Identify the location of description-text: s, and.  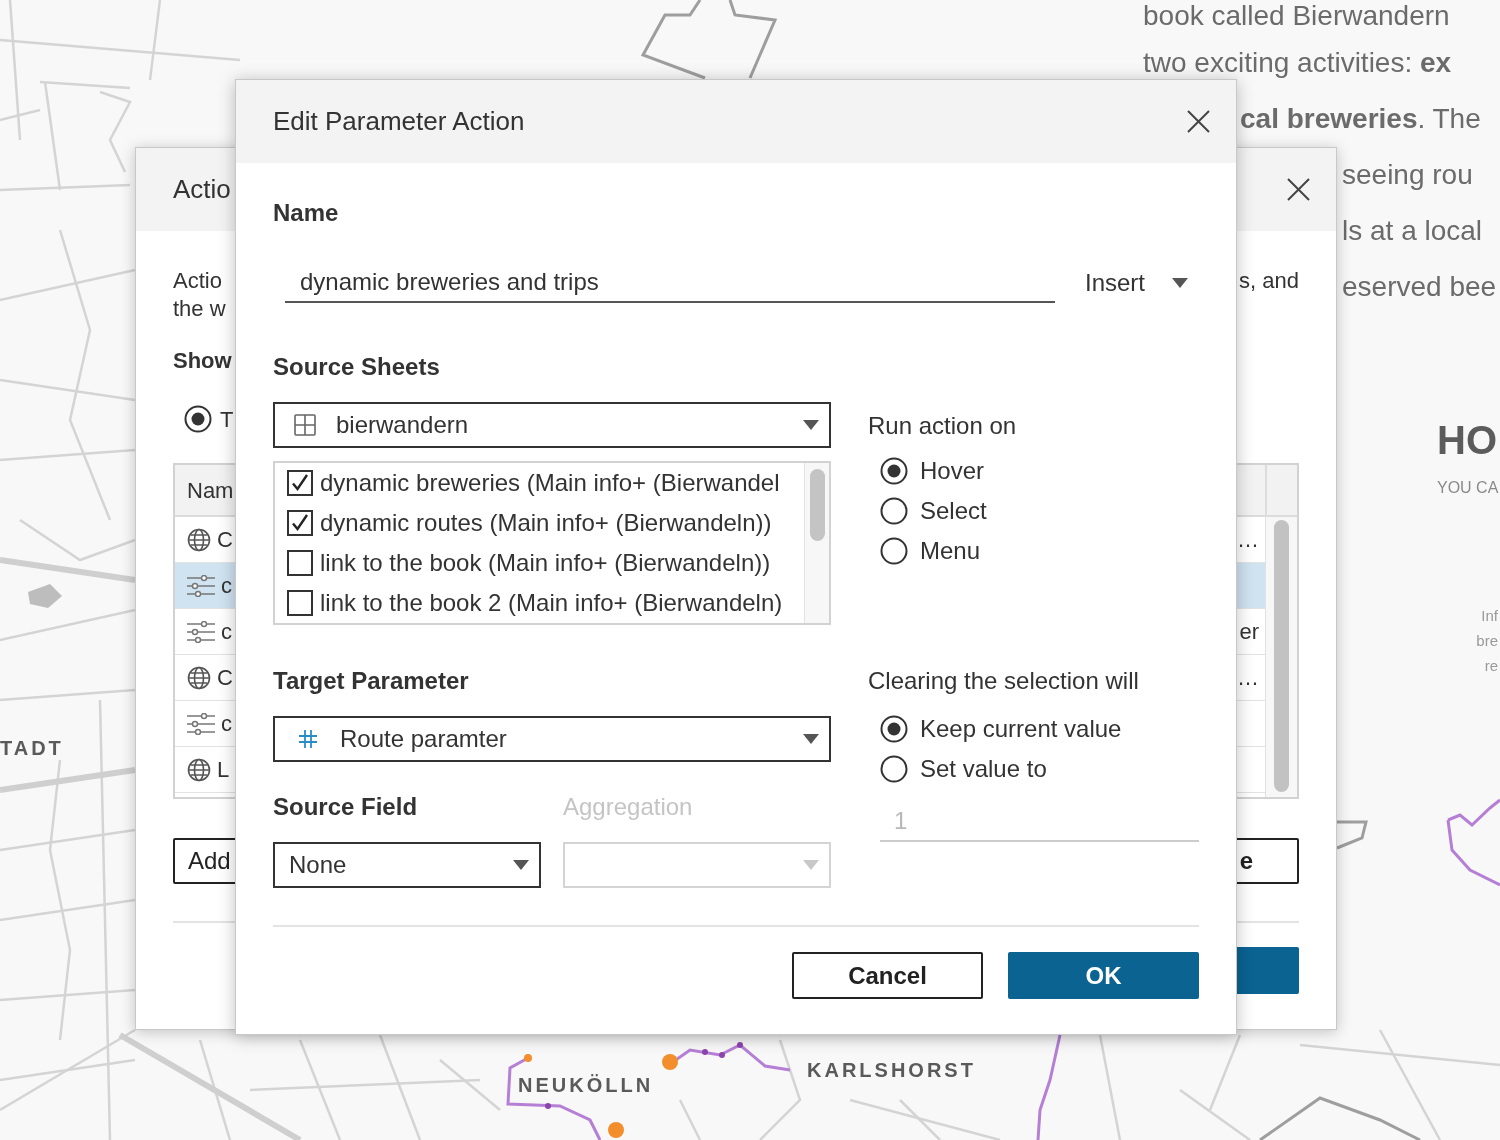
(1269, 281).